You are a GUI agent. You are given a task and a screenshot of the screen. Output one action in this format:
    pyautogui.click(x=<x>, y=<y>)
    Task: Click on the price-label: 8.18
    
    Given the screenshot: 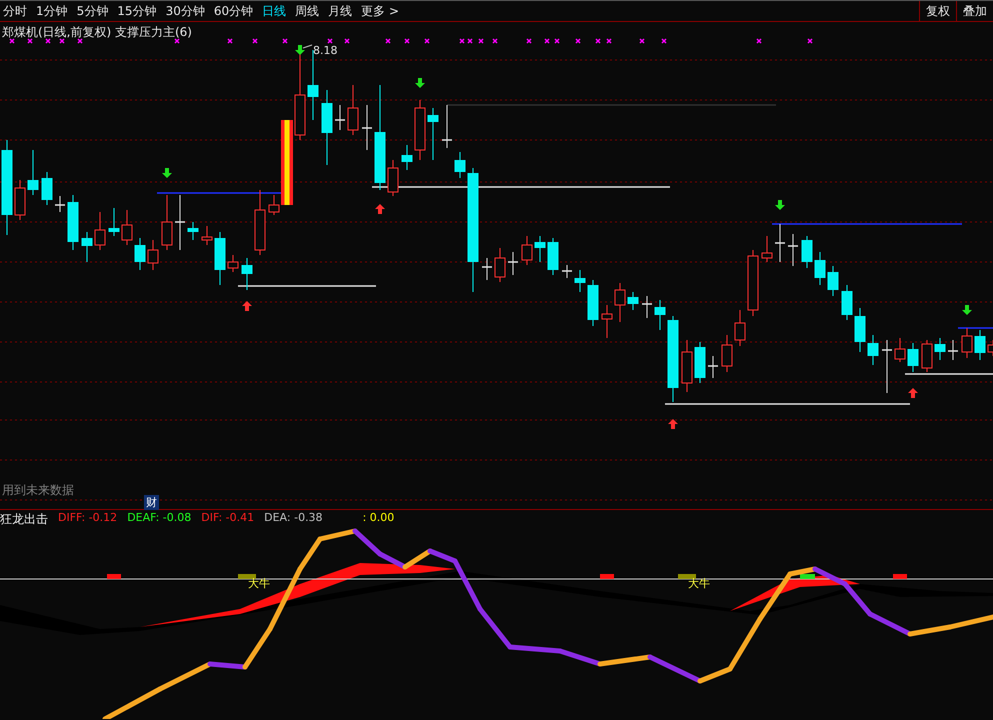 What is the action you would take?
    pyautogui.click(x=325, y=50)
    